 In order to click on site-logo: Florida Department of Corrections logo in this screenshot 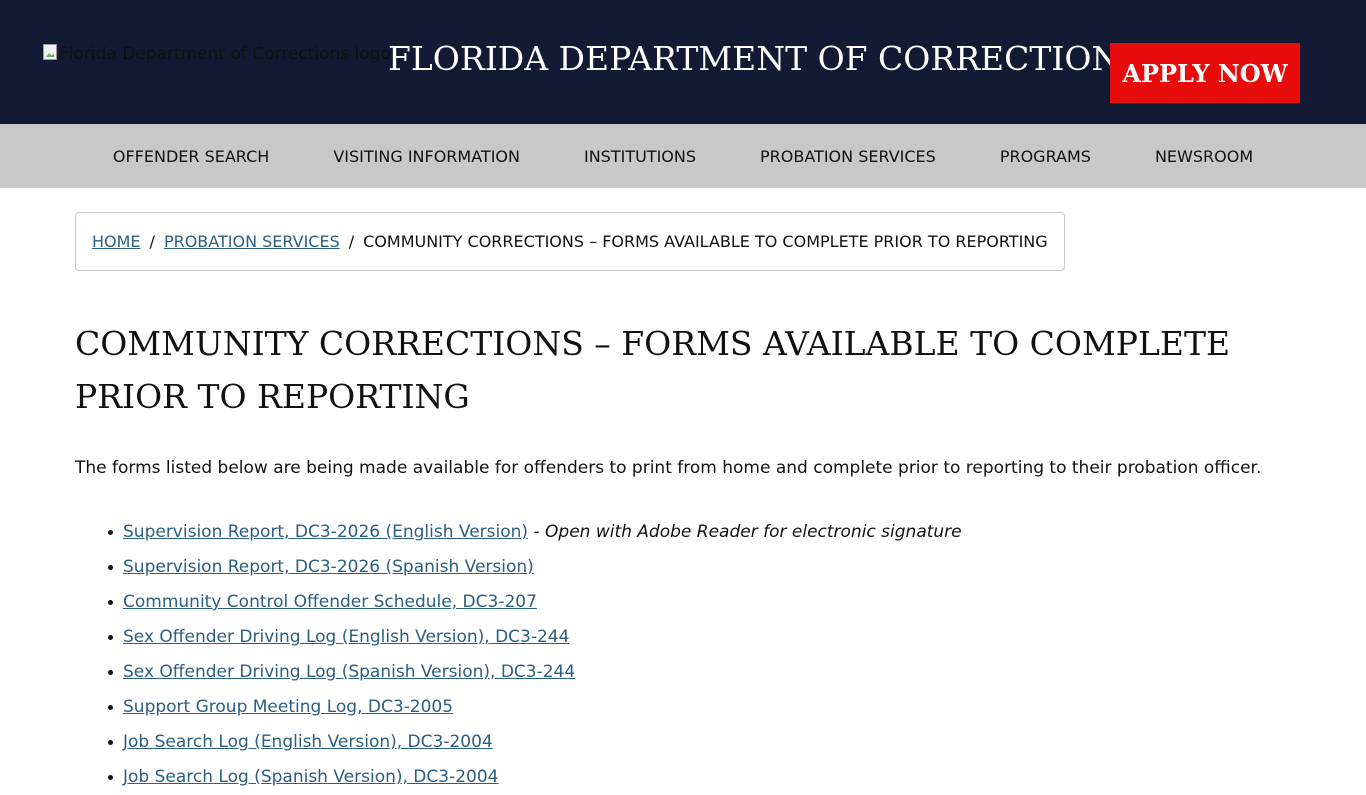, I will do `click(217, 54)`.